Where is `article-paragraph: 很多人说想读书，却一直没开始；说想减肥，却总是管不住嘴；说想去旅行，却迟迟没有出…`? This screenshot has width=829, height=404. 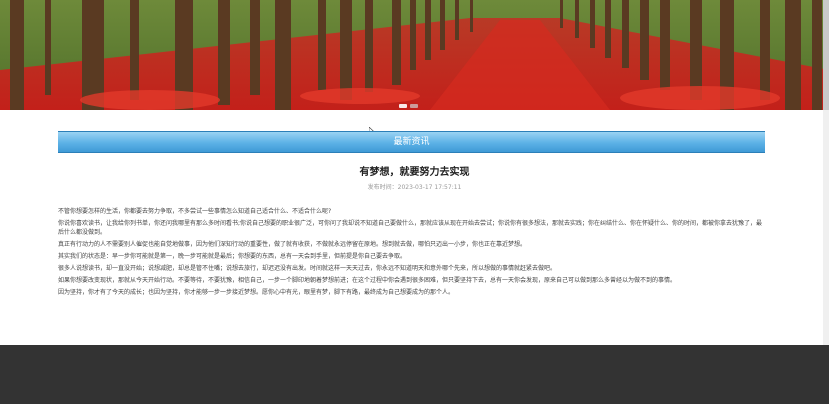 article-paragraph: 很多人说想读书，却一直没开始；说想减肥，却总是管不住嘴；说想去旅行，却迟迟没有出… is located at coordinates (307, 268).